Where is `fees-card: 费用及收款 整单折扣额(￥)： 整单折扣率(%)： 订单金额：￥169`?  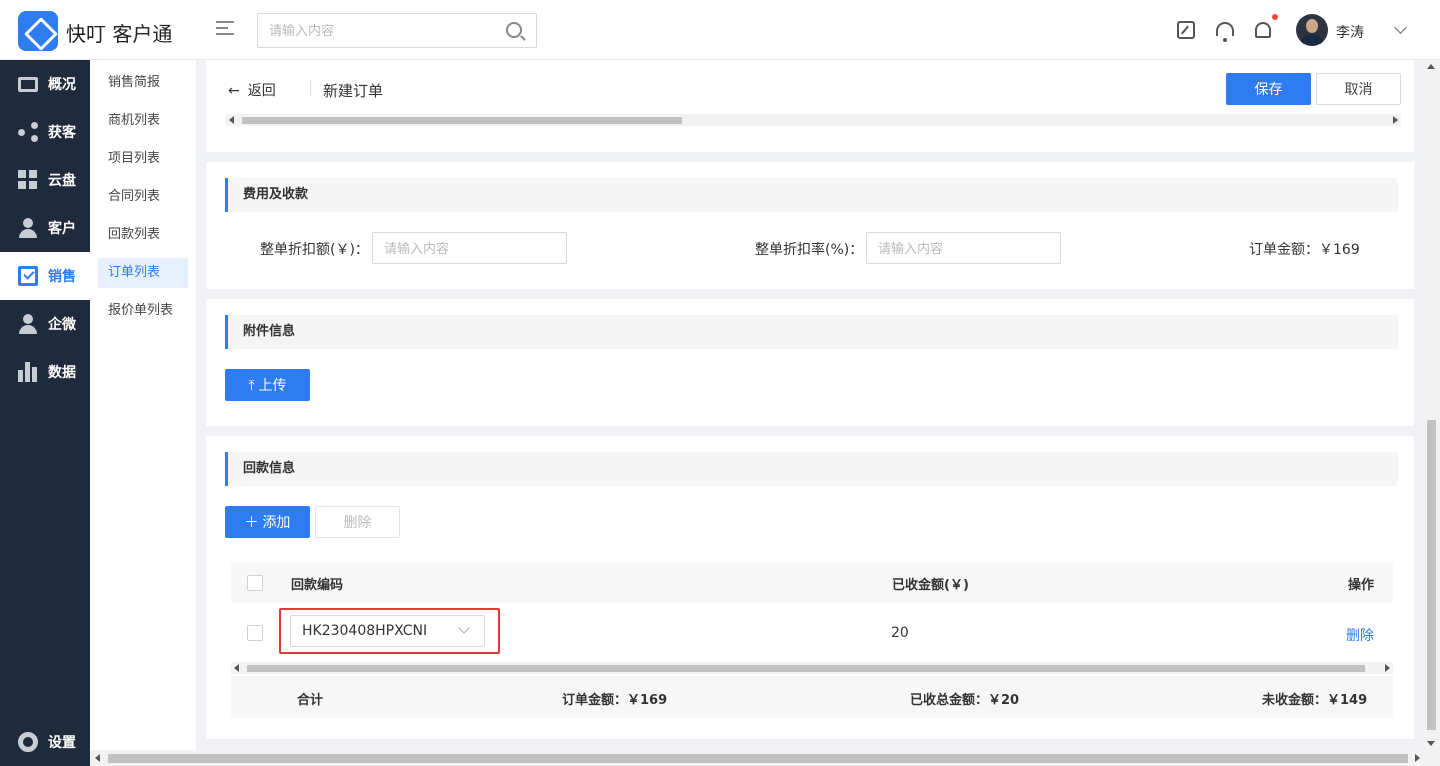
fees-card: 费用及收款 整单折扣额(￥)： 整单折扣率(%)： 订单金额：￥169 is located at coordinates (810, 225).